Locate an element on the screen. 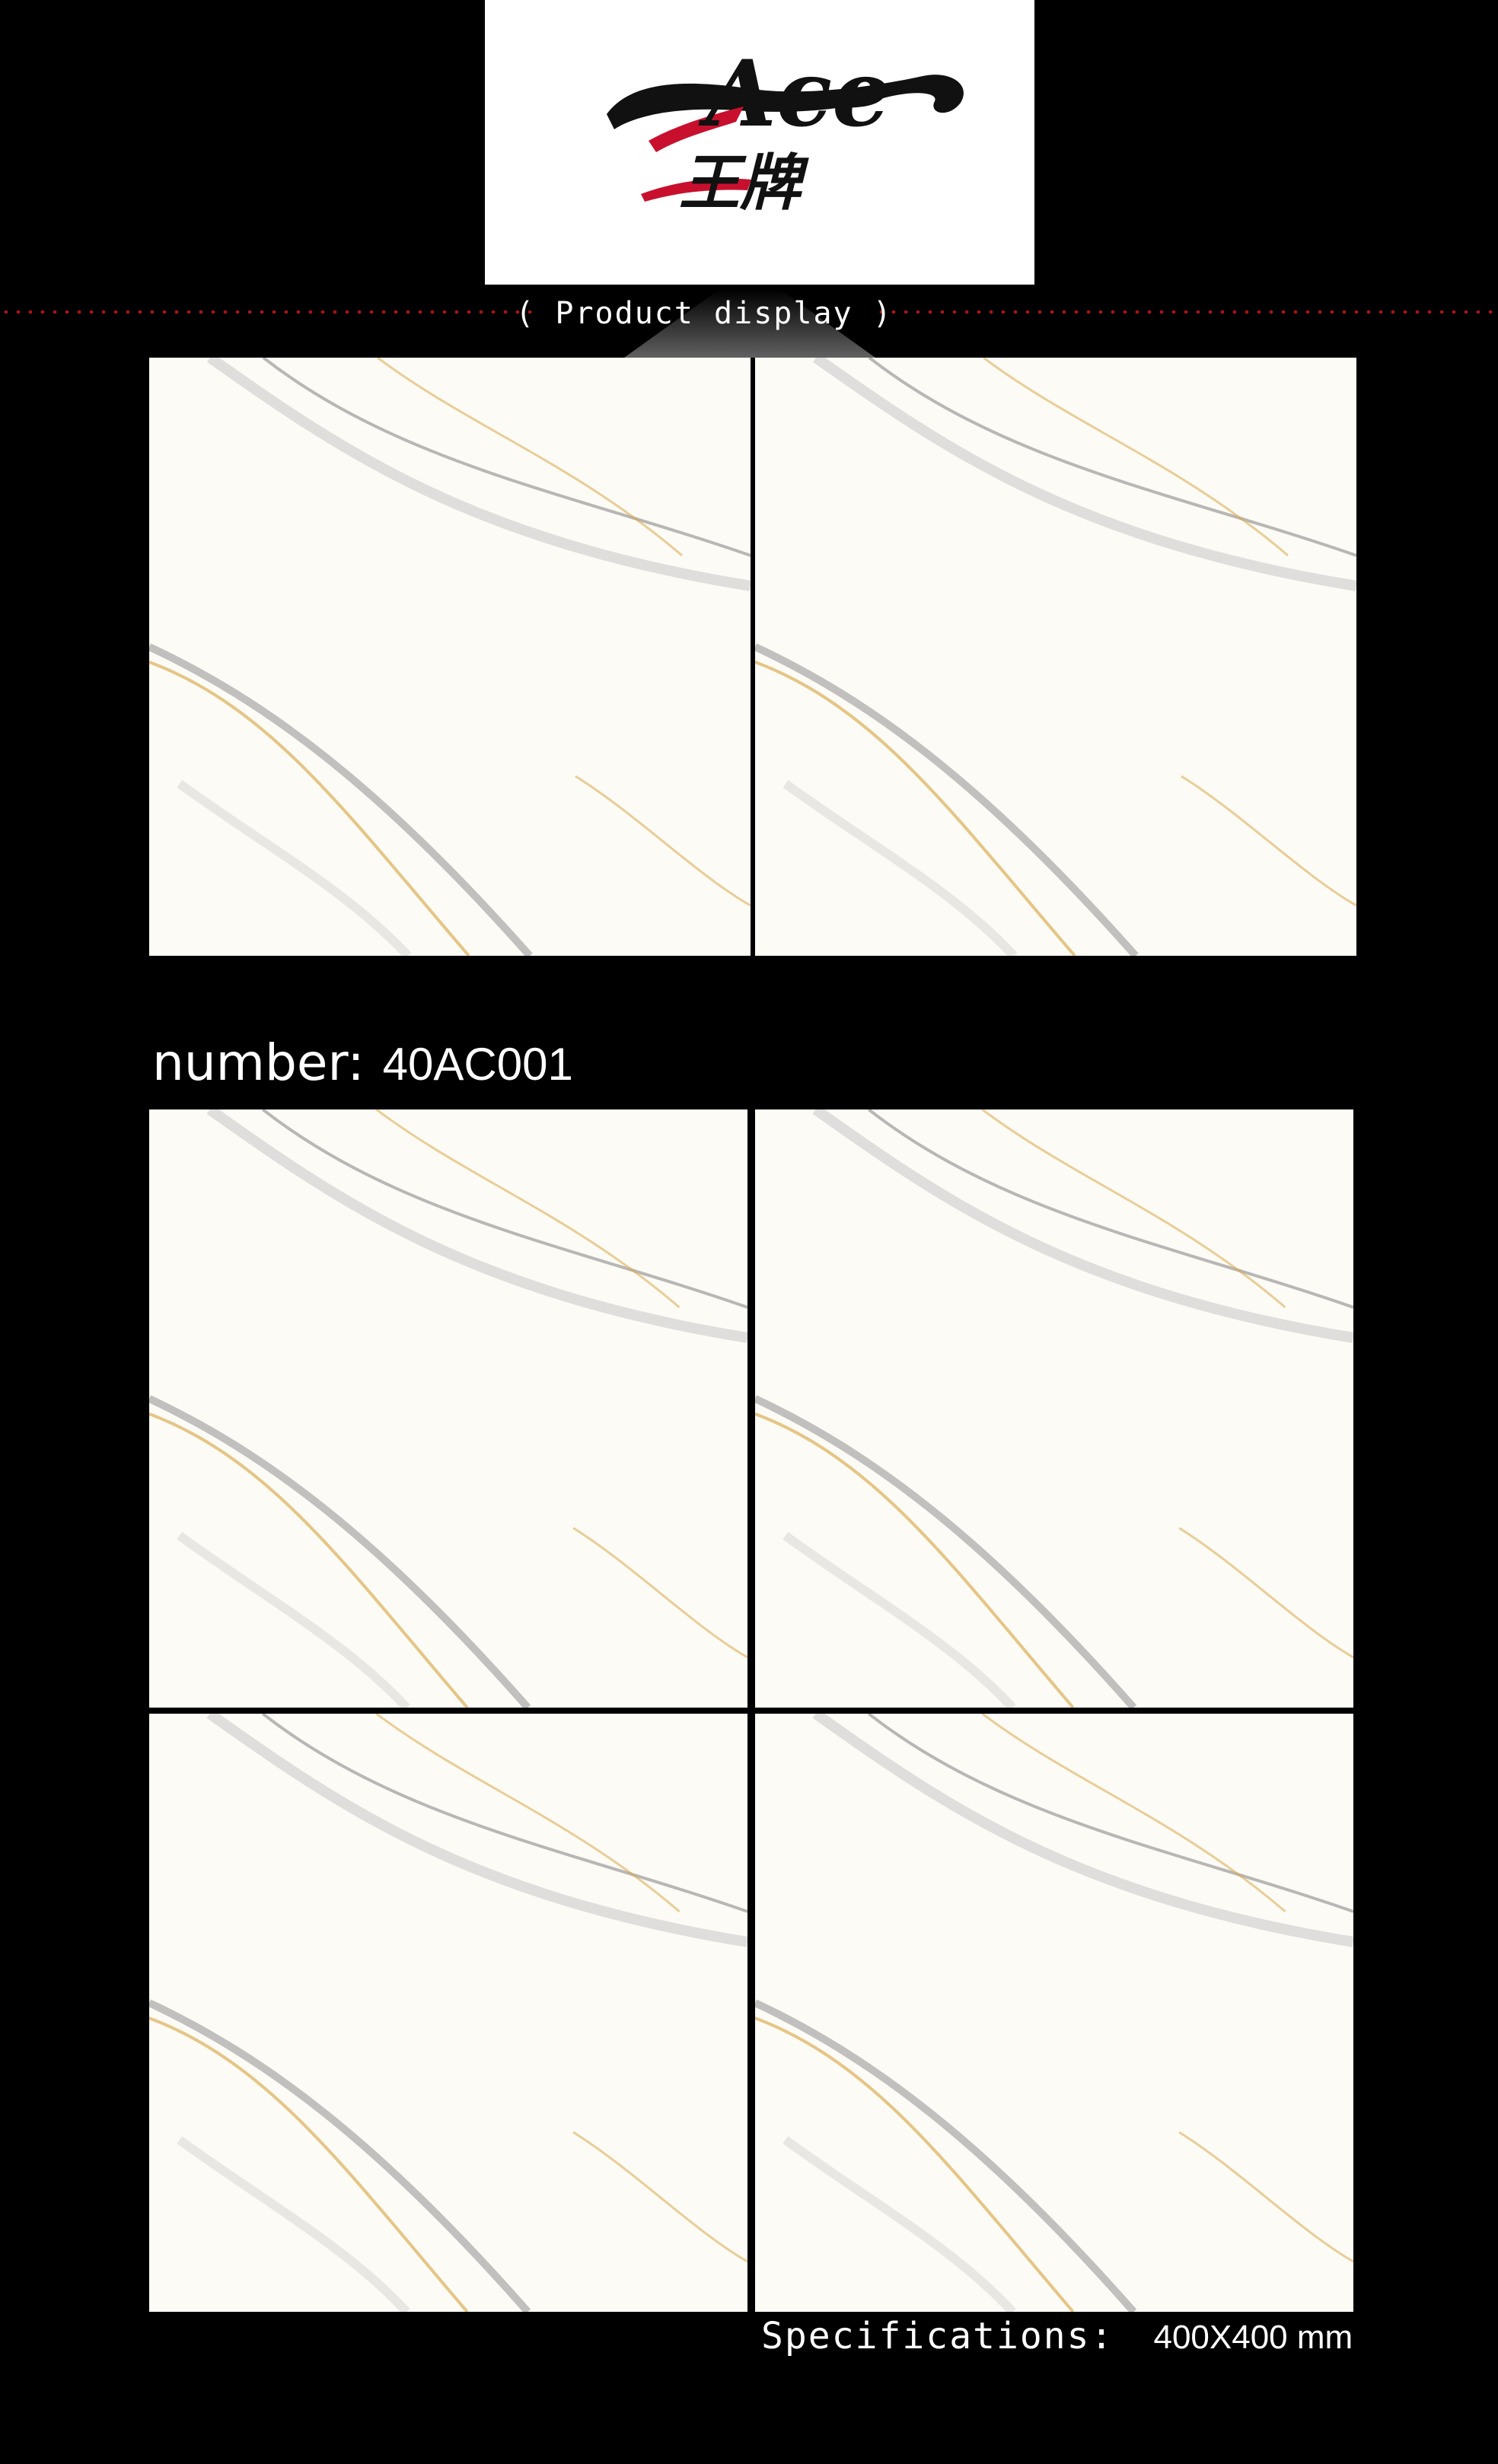 The width and height of the screenshot is (1498, 2464). dotted-divider-left is located at coordinates (266, 312).